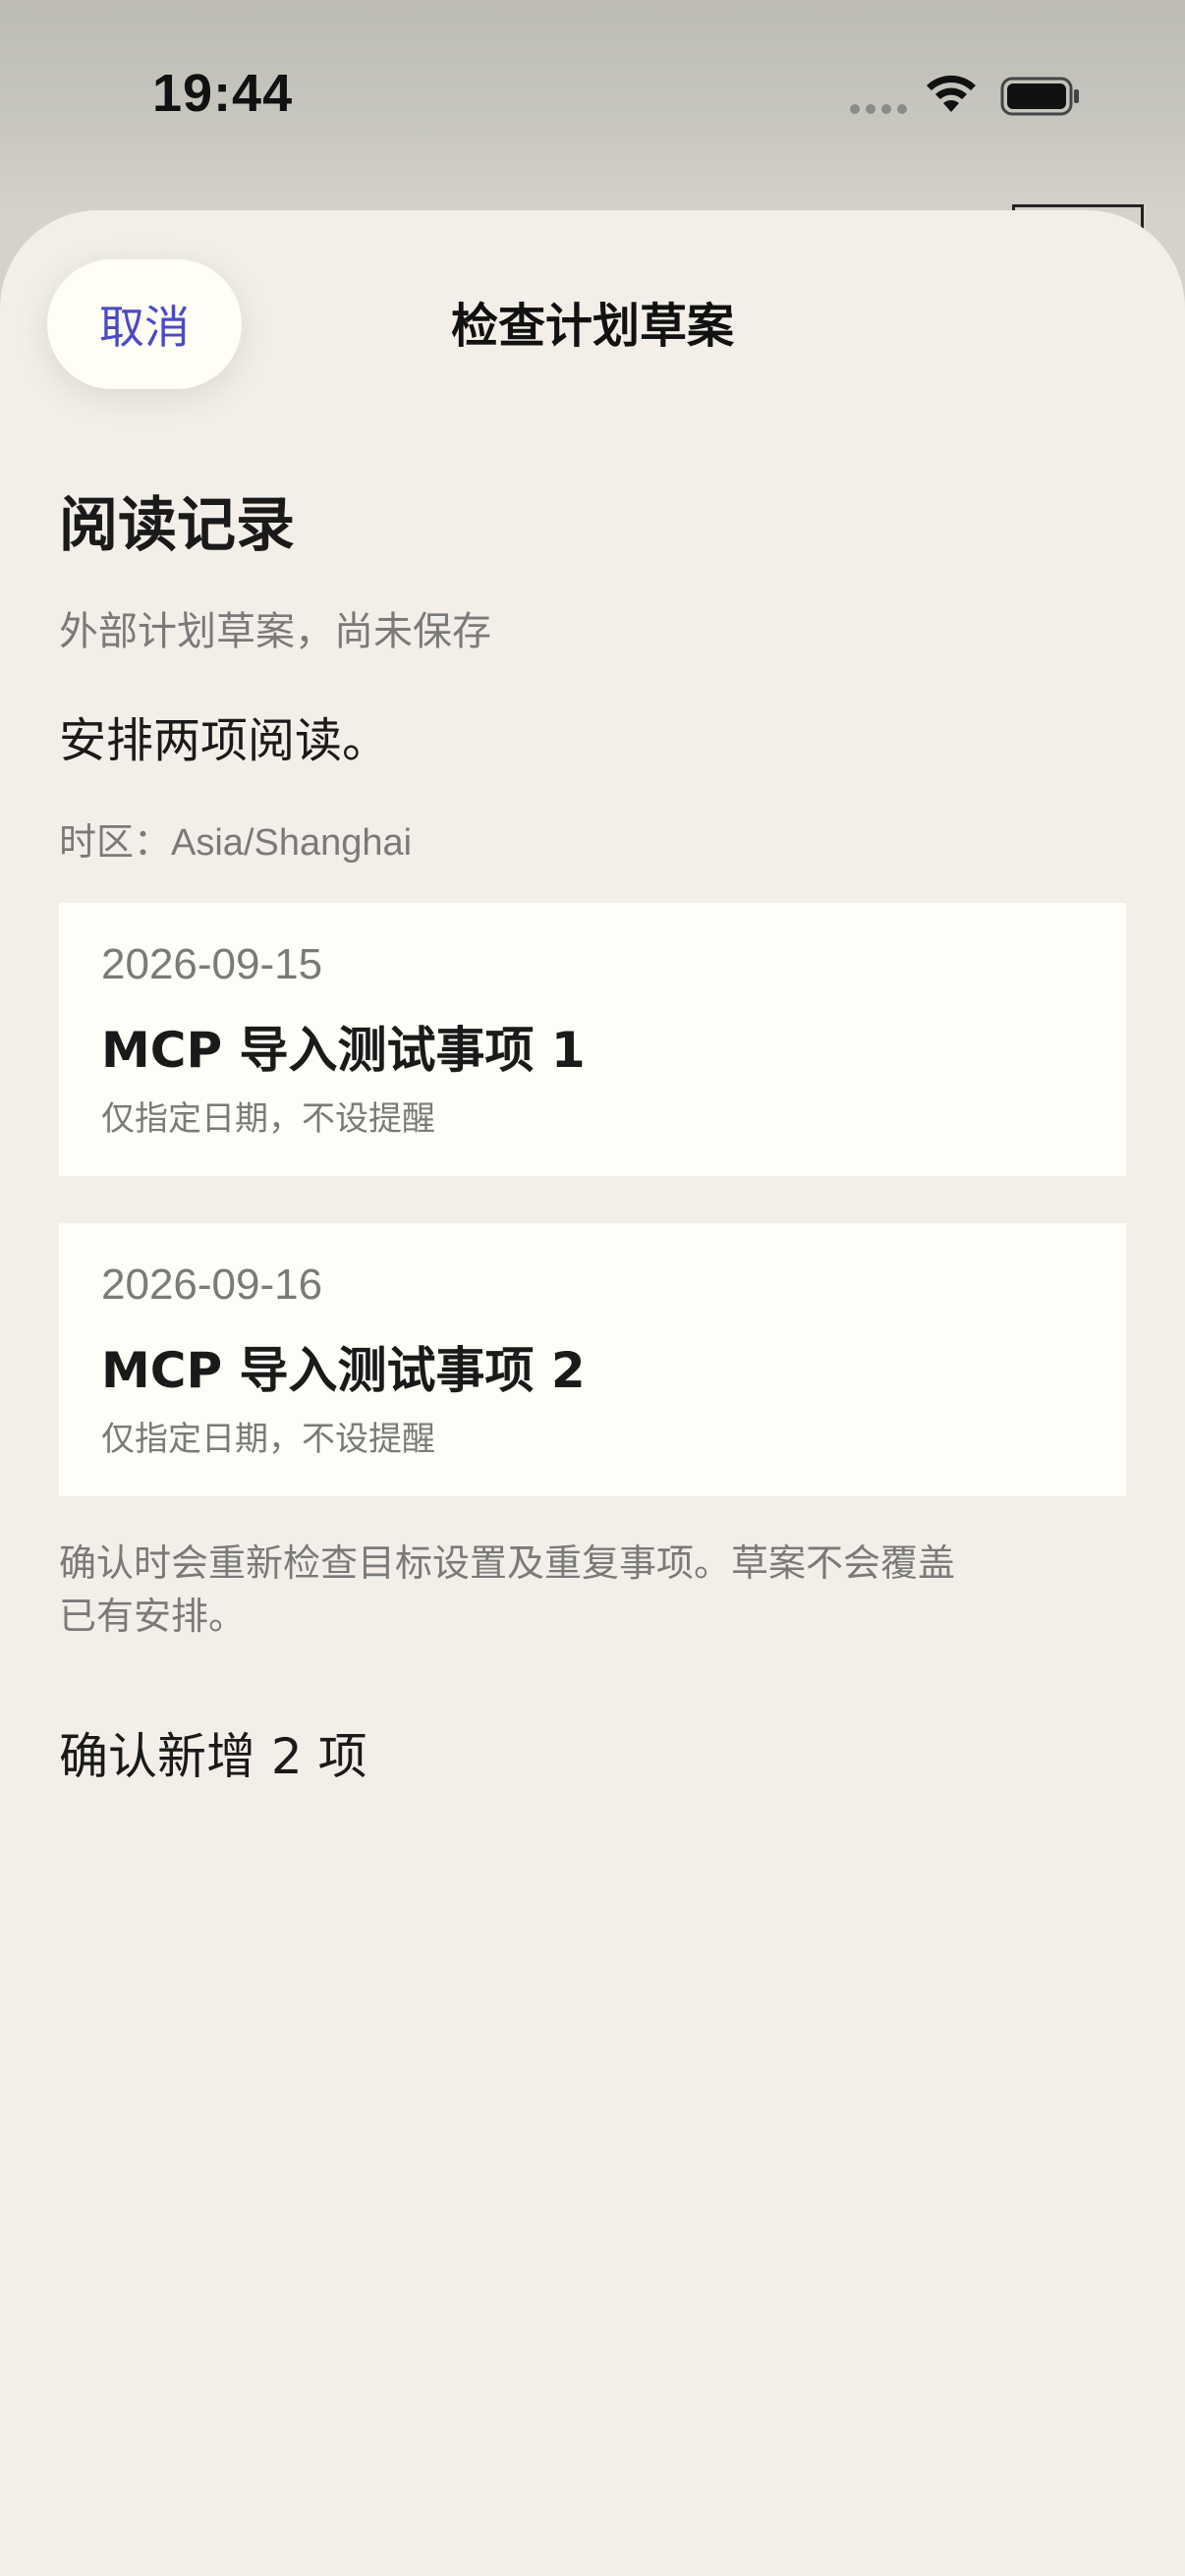  Describe the element at coordinates (592, 1039) in the screenshot. I see `plan-item-card: 2026-09-15 MCP 导入测试事项 1 仅指定日期，不设提醒` at that location.